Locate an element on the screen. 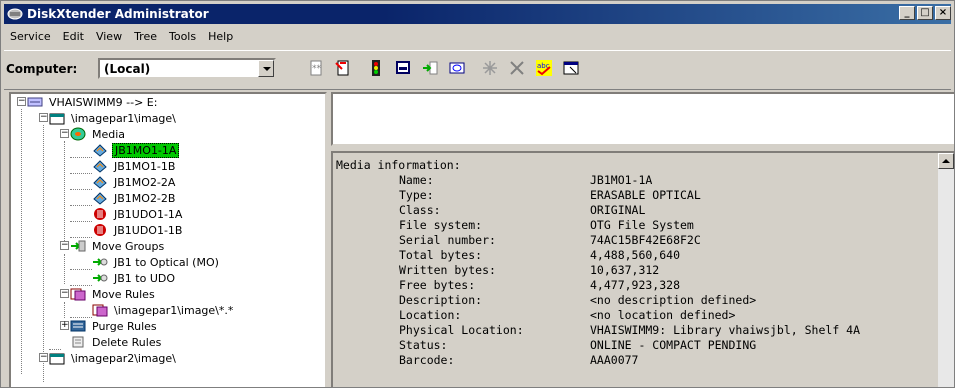 This screenshot has height=388, width=955. move-icon is located at coordinates (430, 68).